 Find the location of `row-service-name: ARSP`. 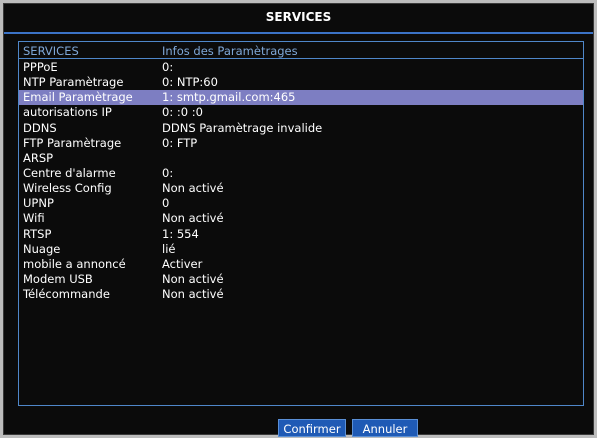

row-service-name: ARSP is located at coordinates (38, 157).